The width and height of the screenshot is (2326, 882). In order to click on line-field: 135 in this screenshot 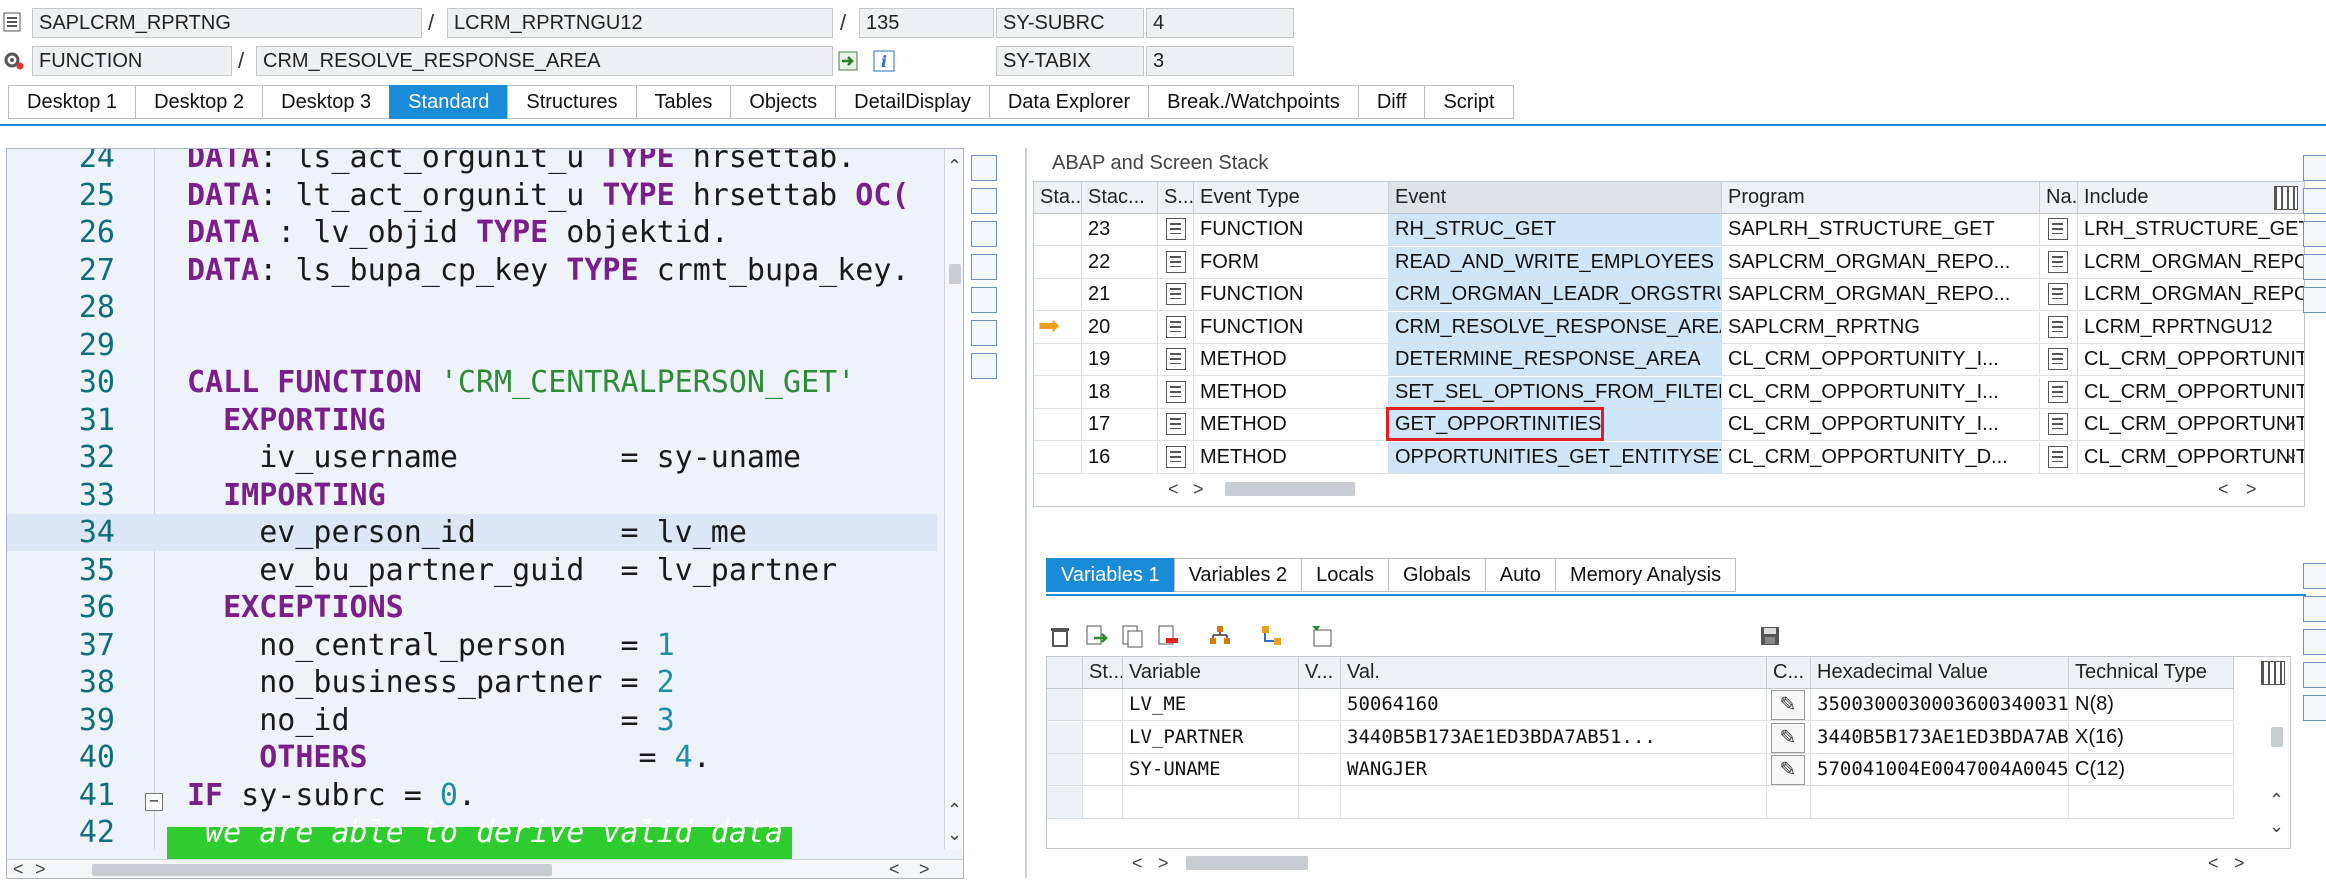, I will do `click(926, 23)`.